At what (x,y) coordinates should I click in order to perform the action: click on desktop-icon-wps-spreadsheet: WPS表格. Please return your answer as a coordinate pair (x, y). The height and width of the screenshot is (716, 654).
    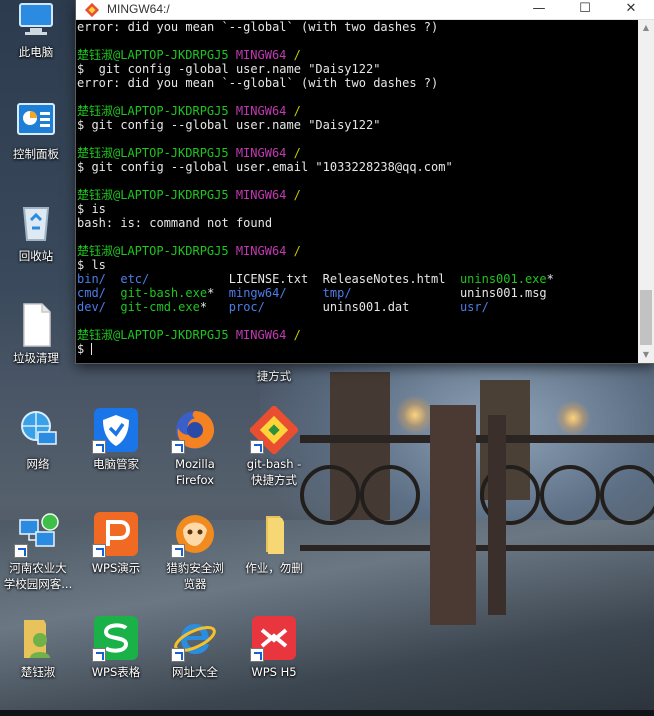
    Looking at the image, I should click on (116, 647).